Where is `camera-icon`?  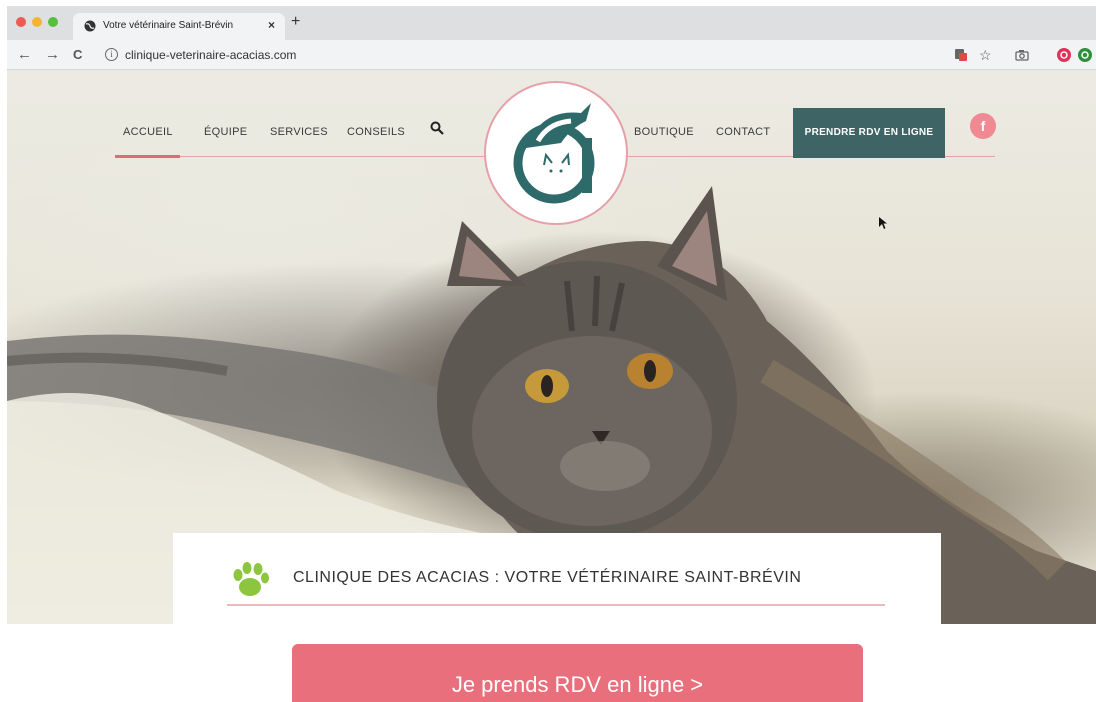
camera-icon is located at coordinates (1022, 55).